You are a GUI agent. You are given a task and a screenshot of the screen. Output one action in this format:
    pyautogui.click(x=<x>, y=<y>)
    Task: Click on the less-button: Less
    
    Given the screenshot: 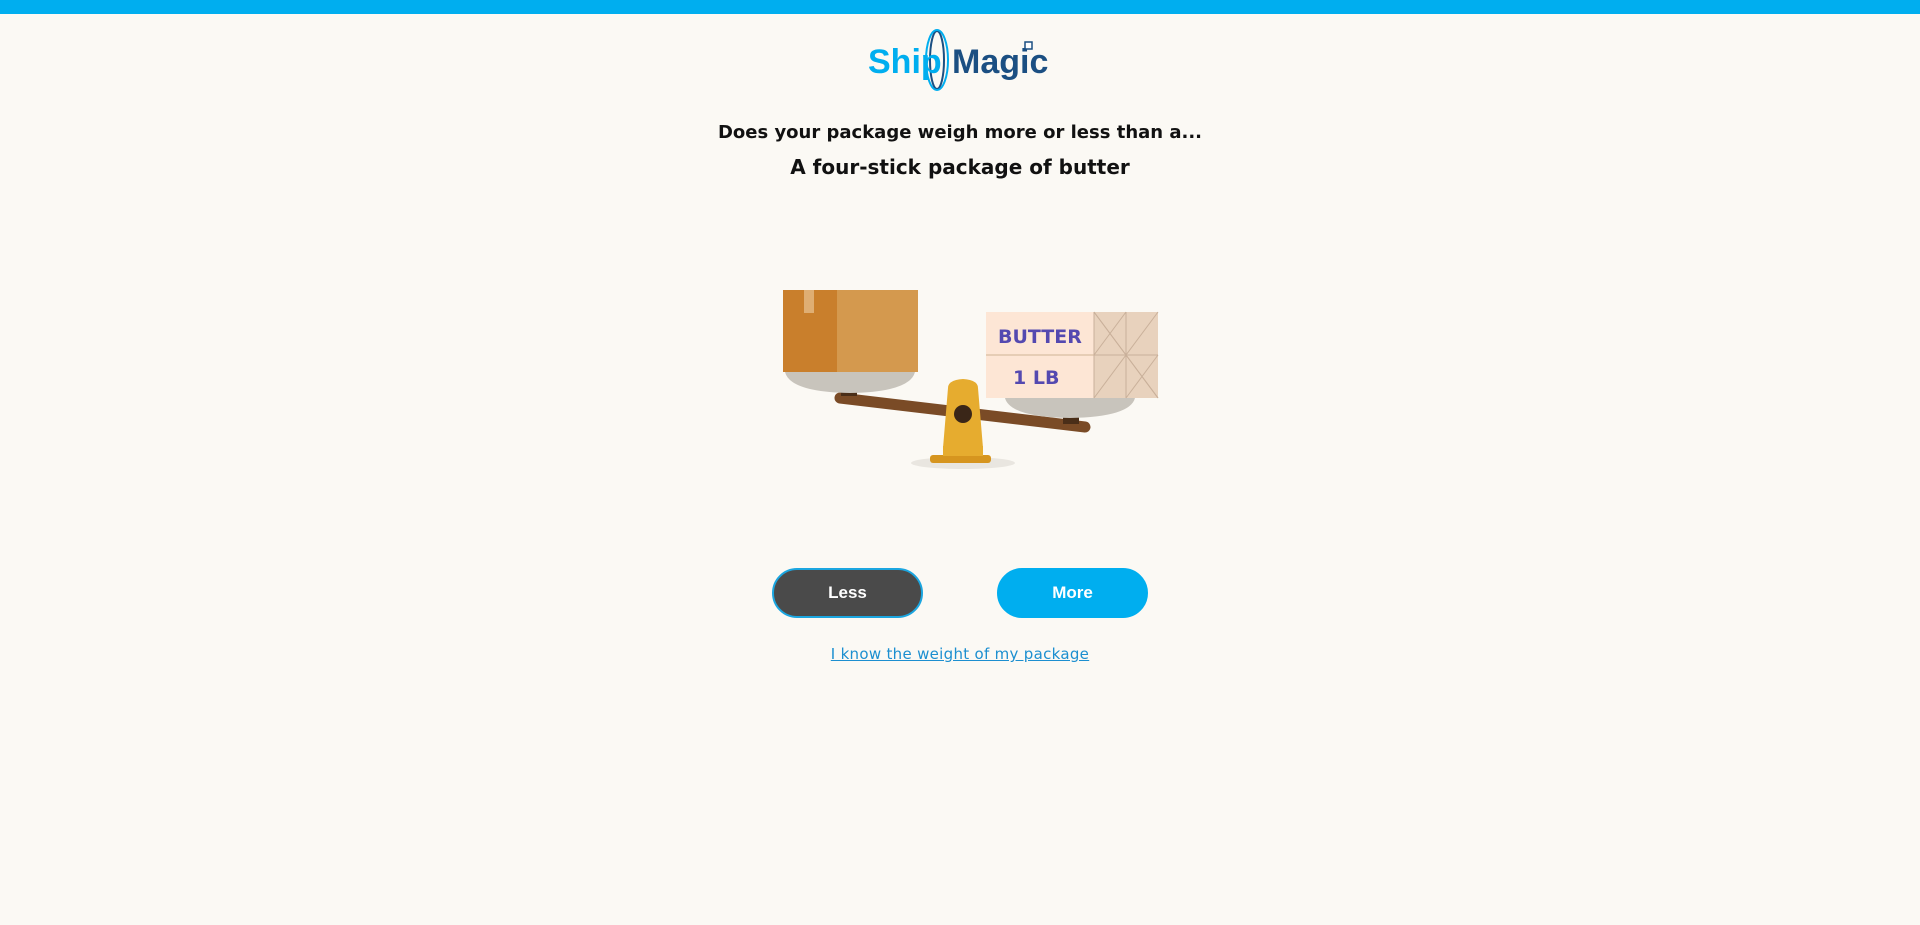 What is the action you would take?
    pyautogui.click(x=847, y=593)
    